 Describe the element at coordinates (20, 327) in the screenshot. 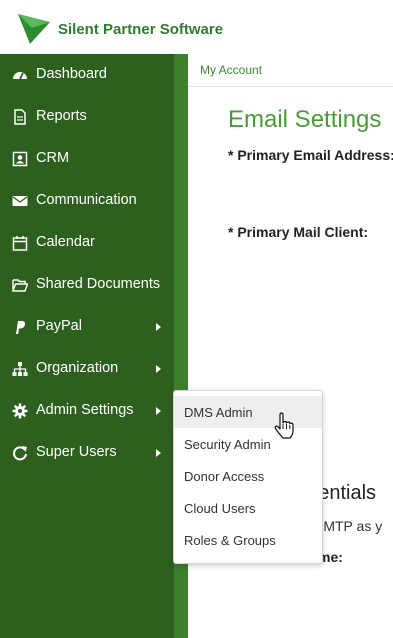

I see `paypal-icon` at that location.